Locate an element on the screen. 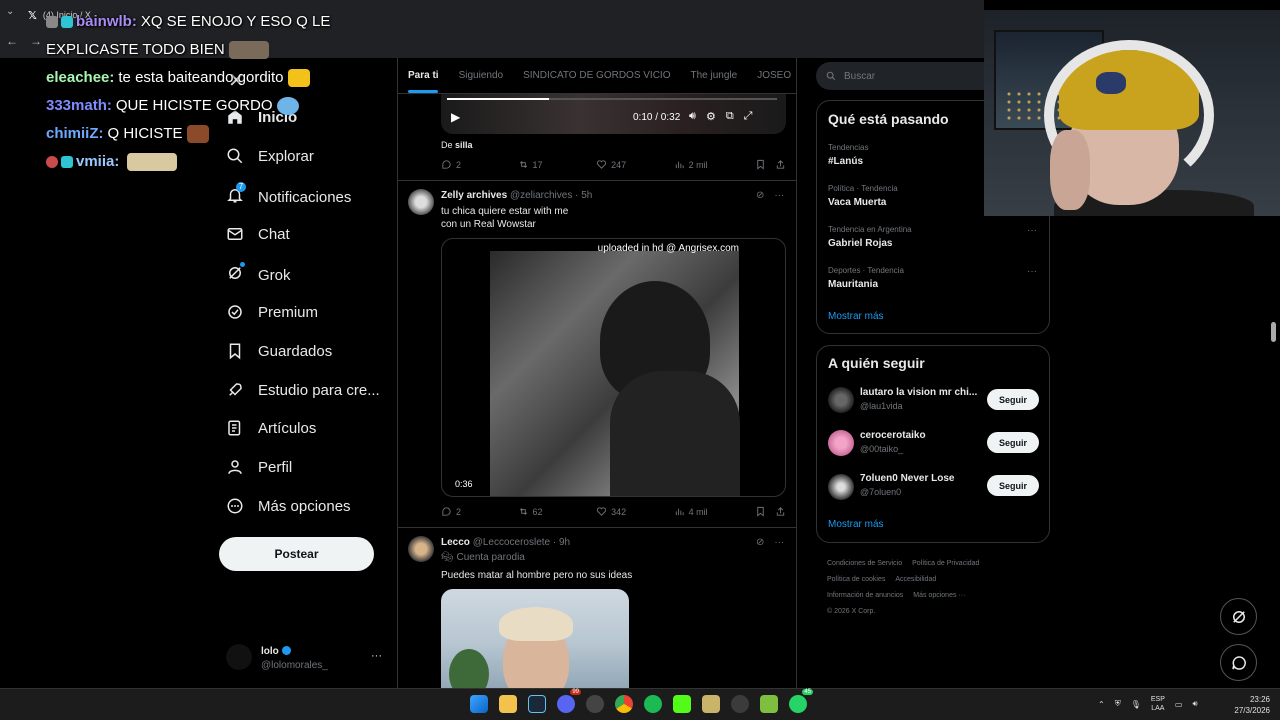 This screenshot has height=720, width=1280. video-player: ▶ 0:10 / 0:32 🔊︎ ⚙ ⧉ ⤢ is located at coordinates (613, 114).